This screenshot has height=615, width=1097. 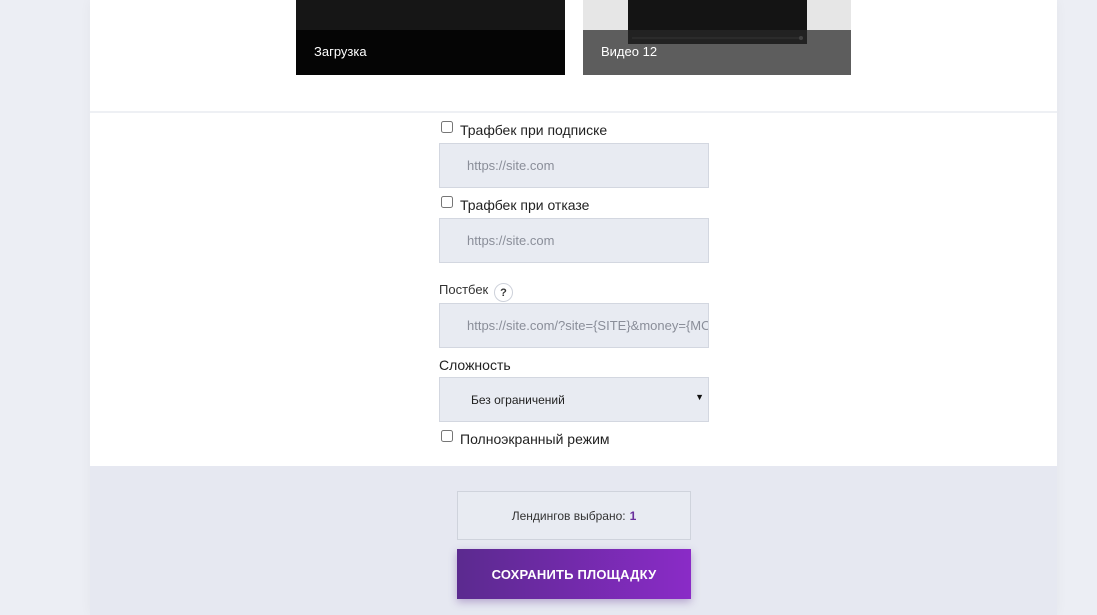 I want to click on trafback-subscribe-checkbox, so click(x=447, y=127).